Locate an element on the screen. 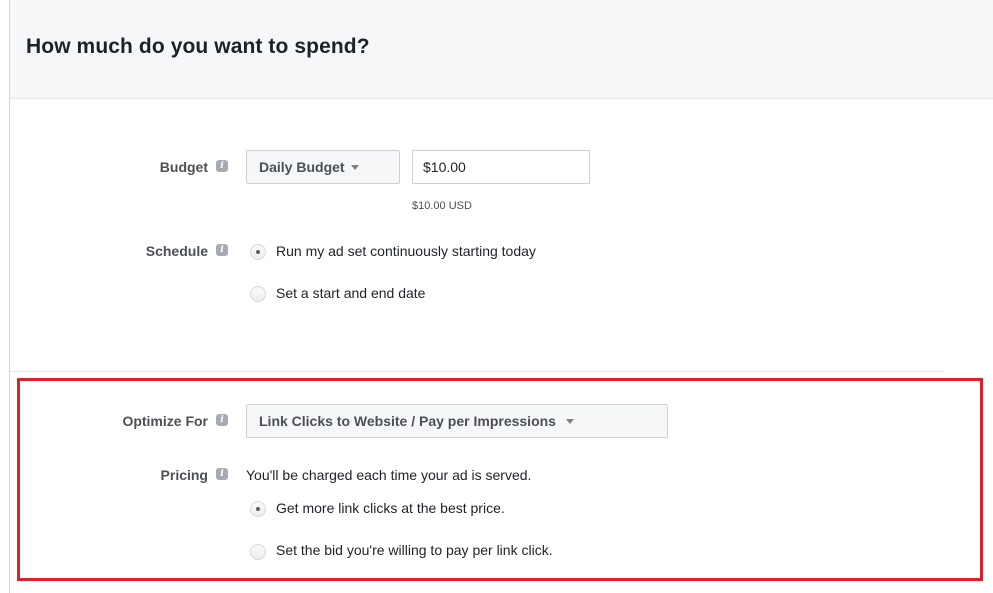  budget-amount-helper: $10.00 USD is located at coordinates (442, 206).